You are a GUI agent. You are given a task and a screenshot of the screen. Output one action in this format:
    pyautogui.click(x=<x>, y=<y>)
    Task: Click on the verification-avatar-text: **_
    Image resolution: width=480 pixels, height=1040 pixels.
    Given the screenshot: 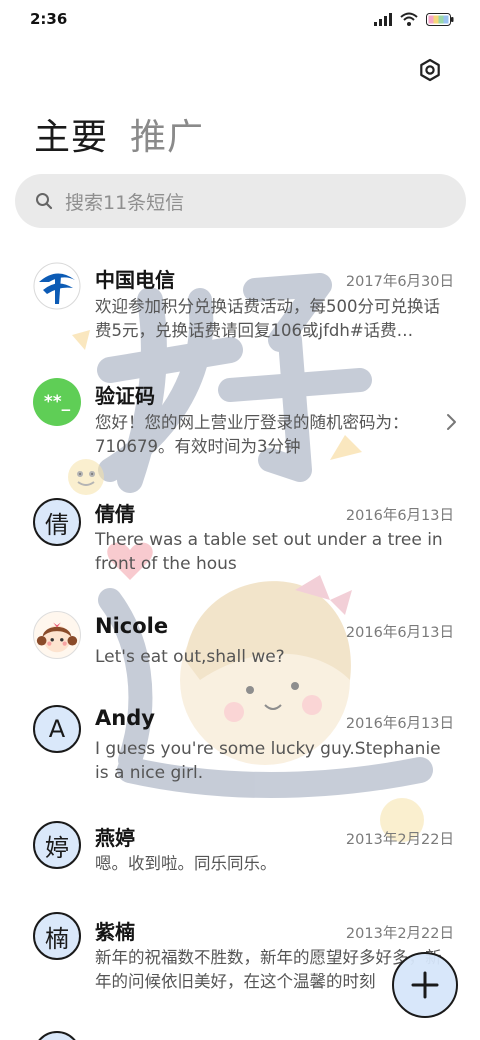 What is the action you would take?
    pyautogui.click(x=57, y=402)
    